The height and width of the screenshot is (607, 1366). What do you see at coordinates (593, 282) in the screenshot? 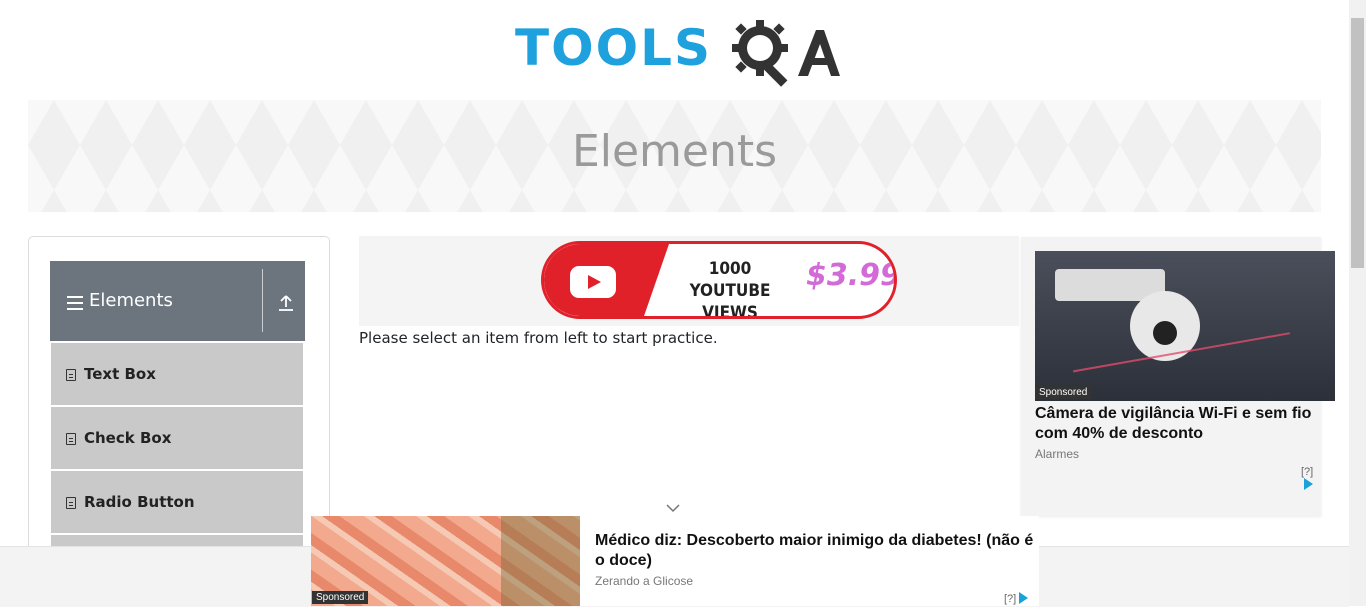
I see `youtube-play-icon` at bounding box center [593, 282].